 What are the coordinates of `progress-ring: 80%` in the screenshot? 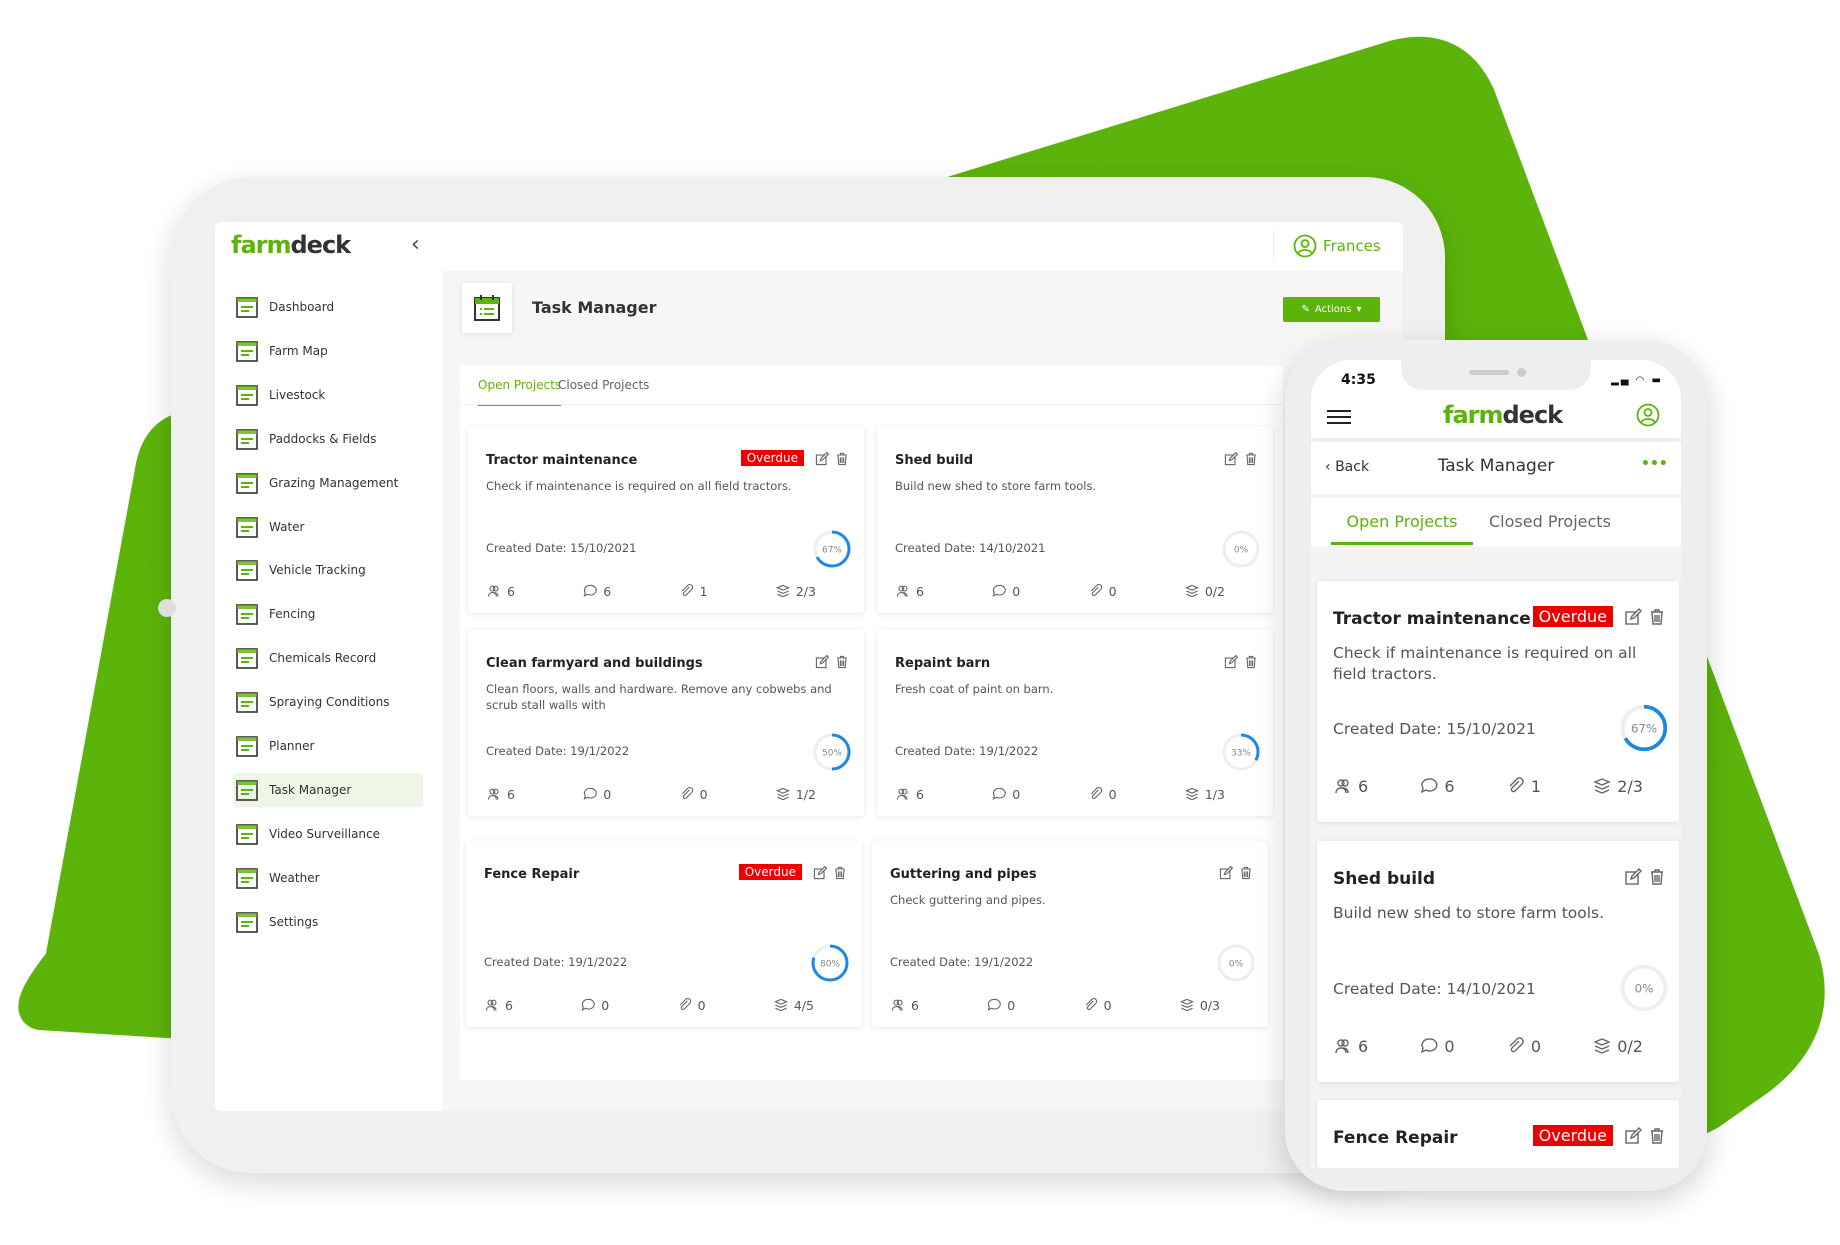 It's located at (830, 963).